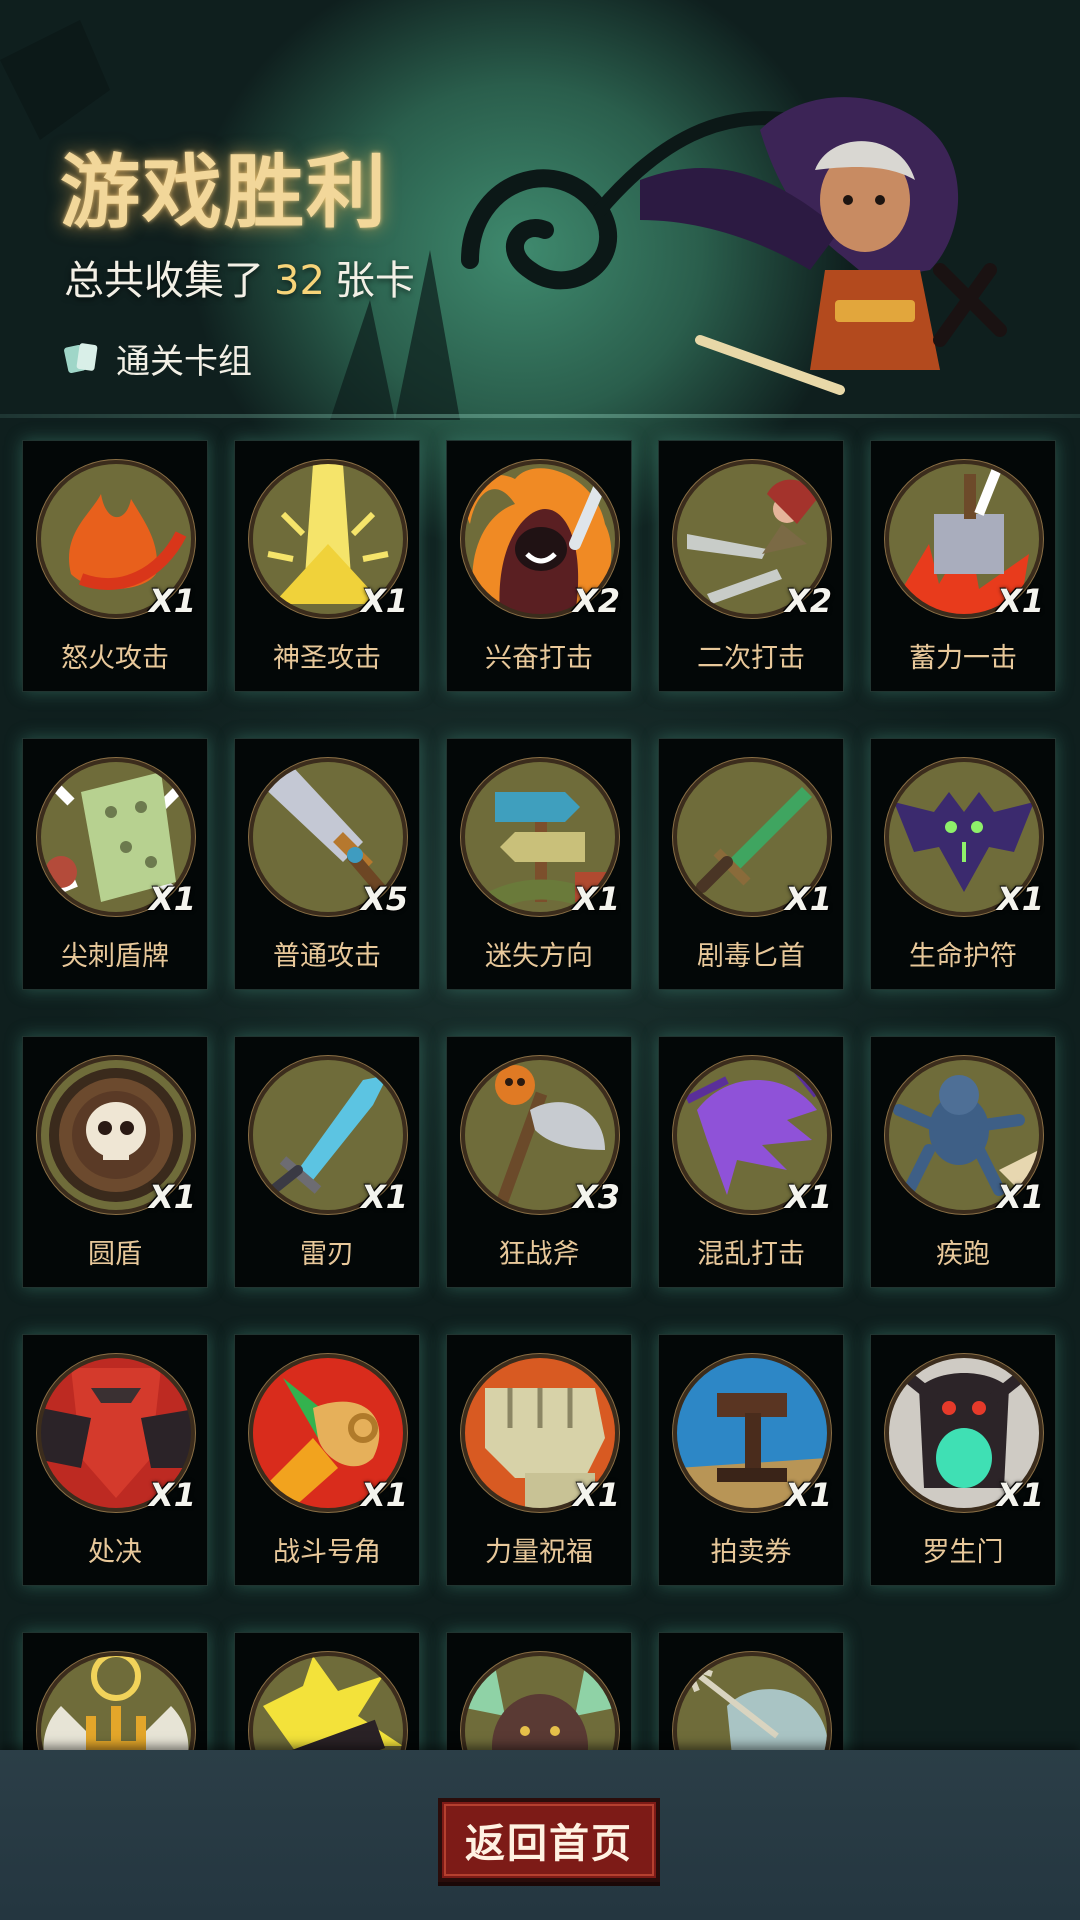 The height and width of the screenshot is (1920, 1080). Describe the element at coordinates (963, 956) in the screenshot. I see `card-name: 生命护符` at that location.